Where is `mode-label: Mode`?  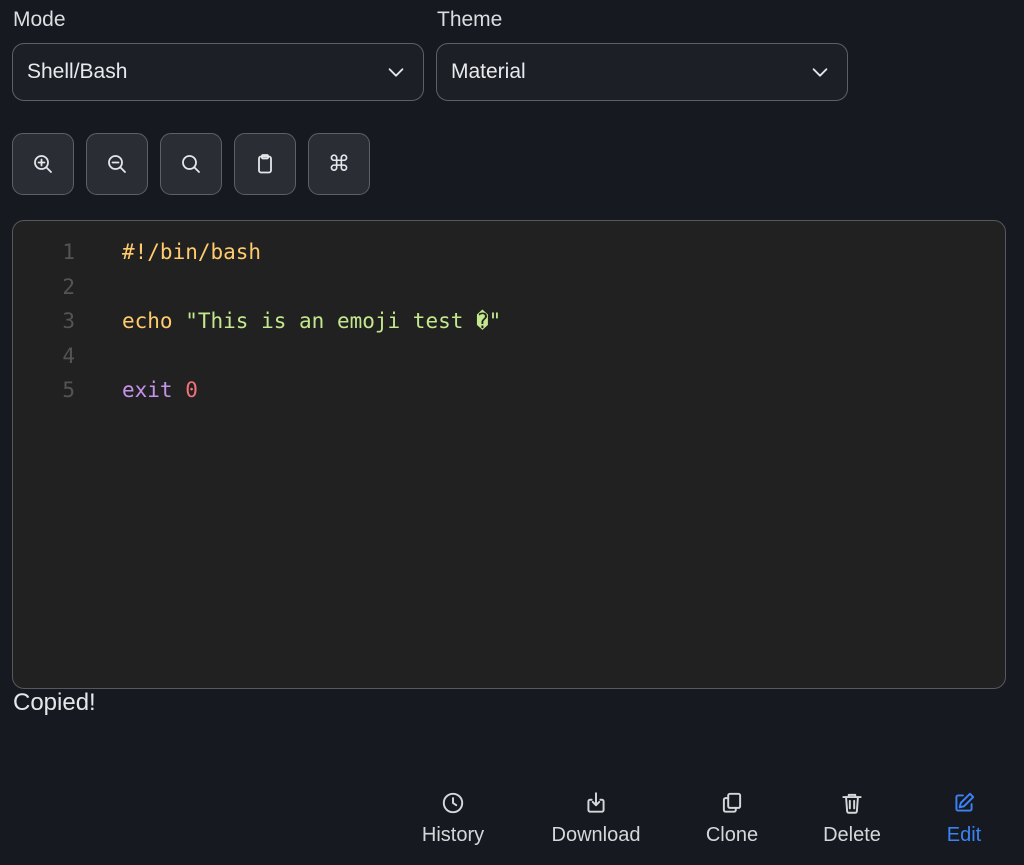
mode-label: Mode is located at coordinates (39, 19).